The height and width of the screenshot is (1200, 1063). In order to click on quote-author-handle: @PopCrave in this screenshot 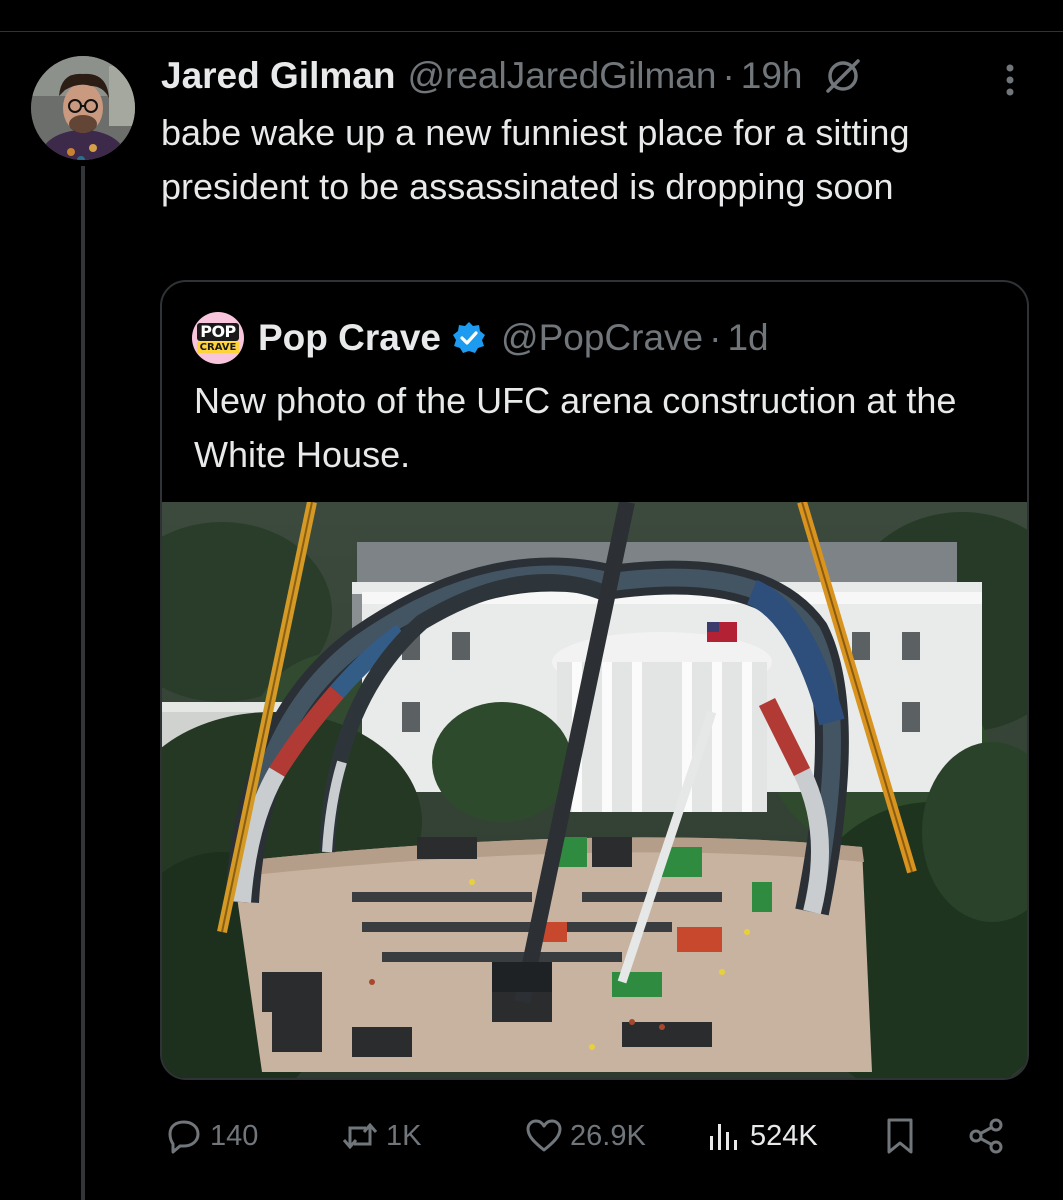, I will do `click(602, 338)`.